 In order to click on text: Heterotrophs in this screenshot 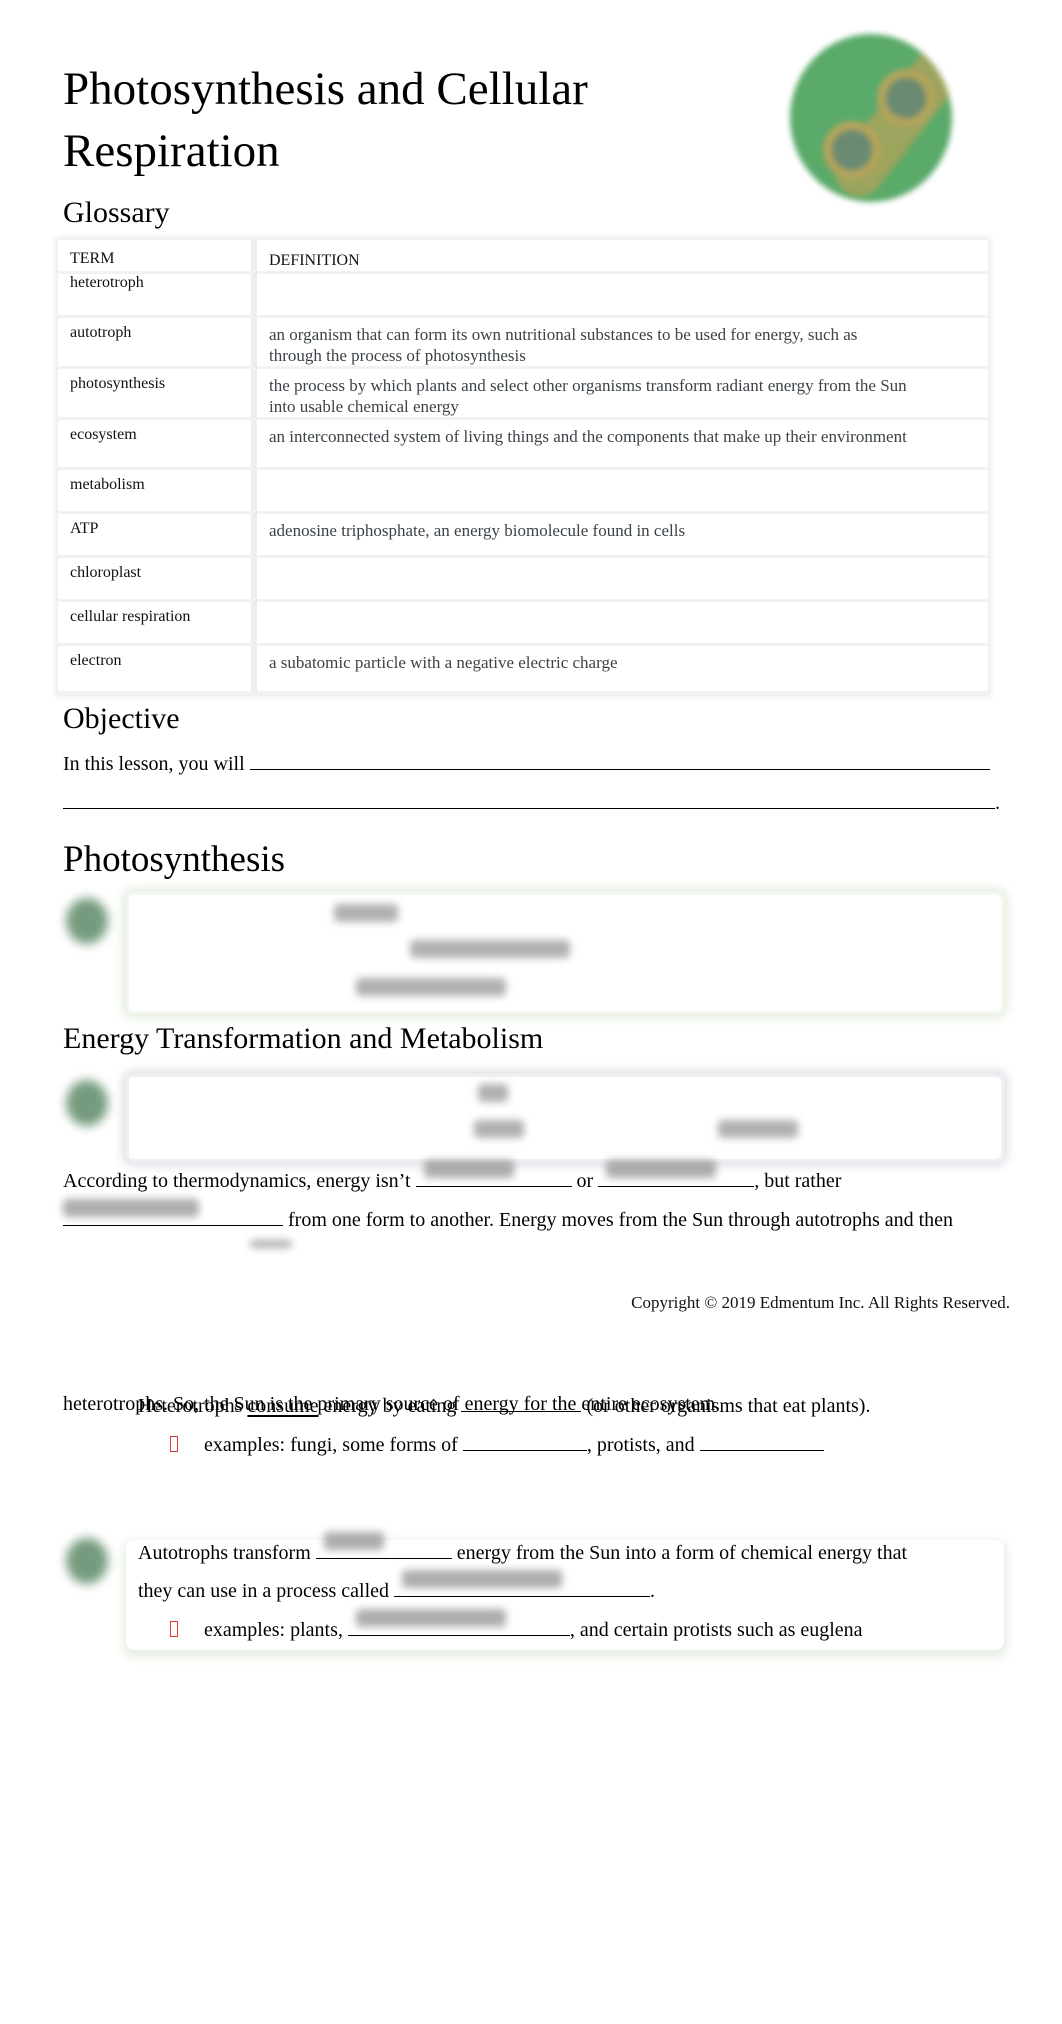, I will do `click(190, 1406)`.